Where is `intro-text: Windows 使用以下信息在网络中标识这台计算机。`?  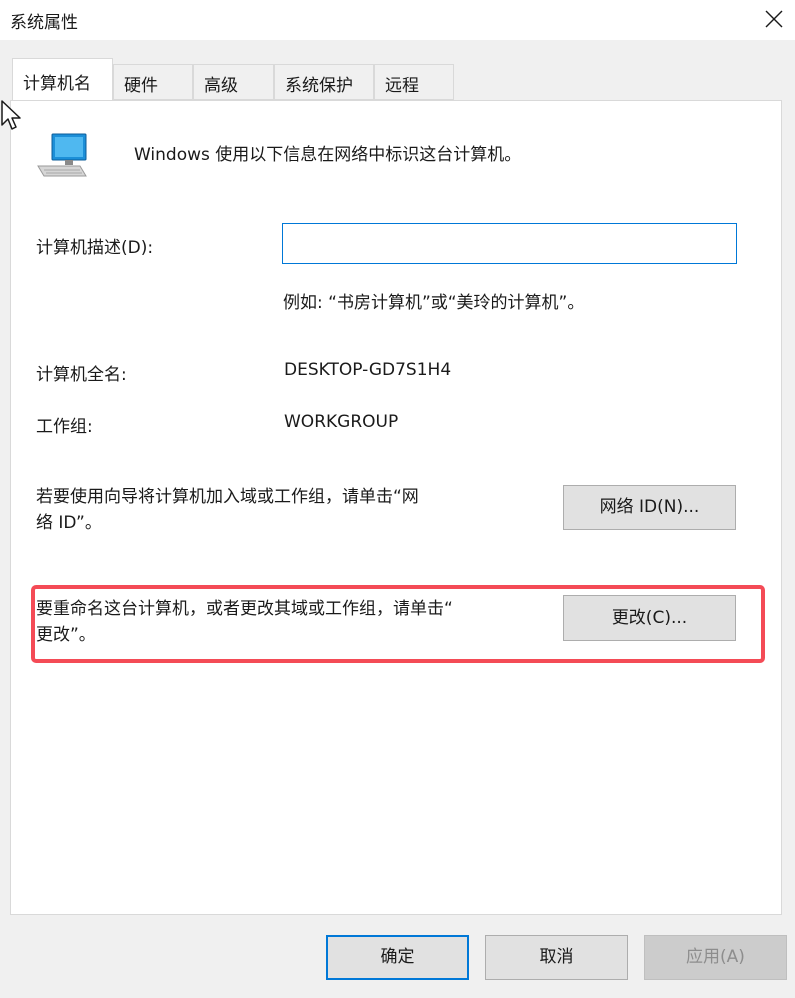 intro-text: Windows 使用以下信息在网络中标识这台计算机。 is located at coordinates (328, 155).